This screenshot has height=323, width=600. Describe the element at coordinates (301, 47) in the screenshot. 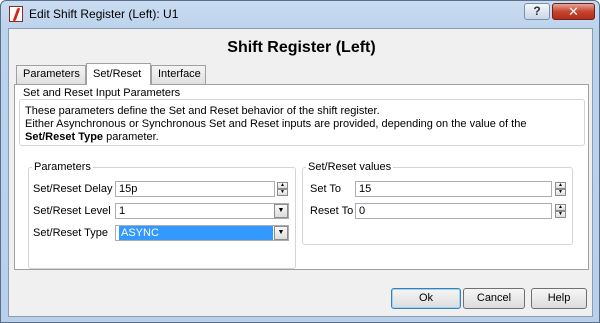

I see `page-title: Shift Register (Left)` at that location.